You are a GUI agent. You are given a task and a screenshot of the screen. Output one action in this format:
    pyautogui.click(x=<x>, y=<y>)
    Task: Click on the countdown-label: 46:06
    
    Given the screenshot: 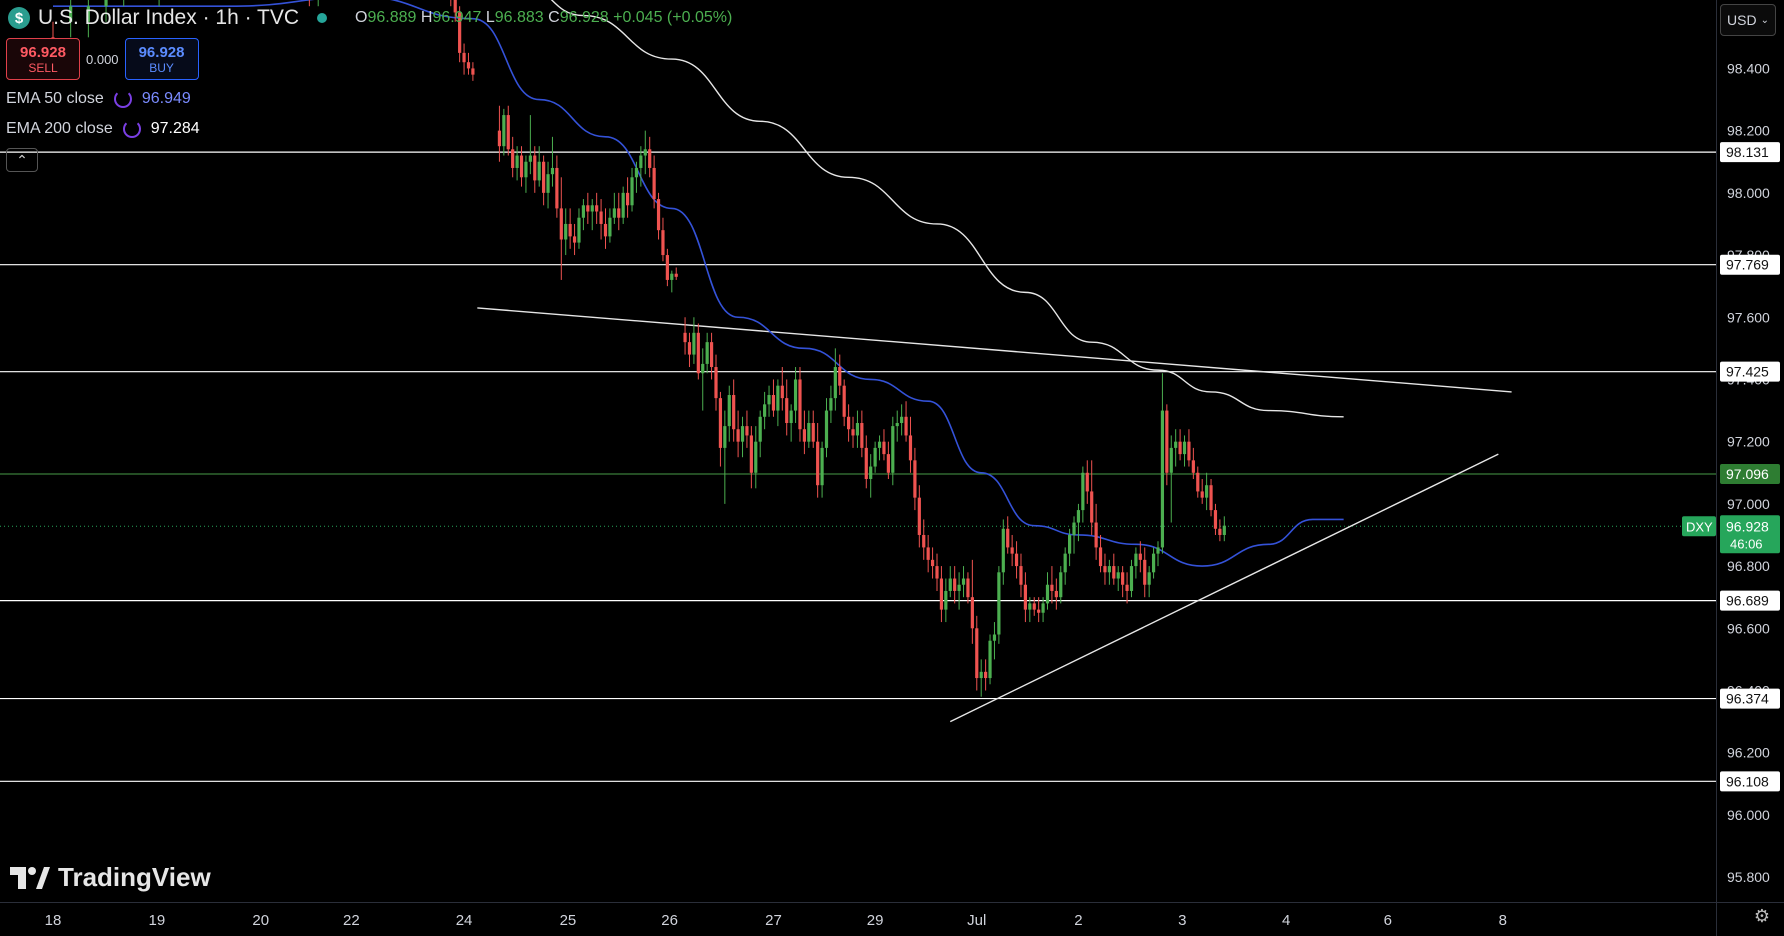 What is the action you would take?
    pyautogui.click(x=1746, y=543)
    